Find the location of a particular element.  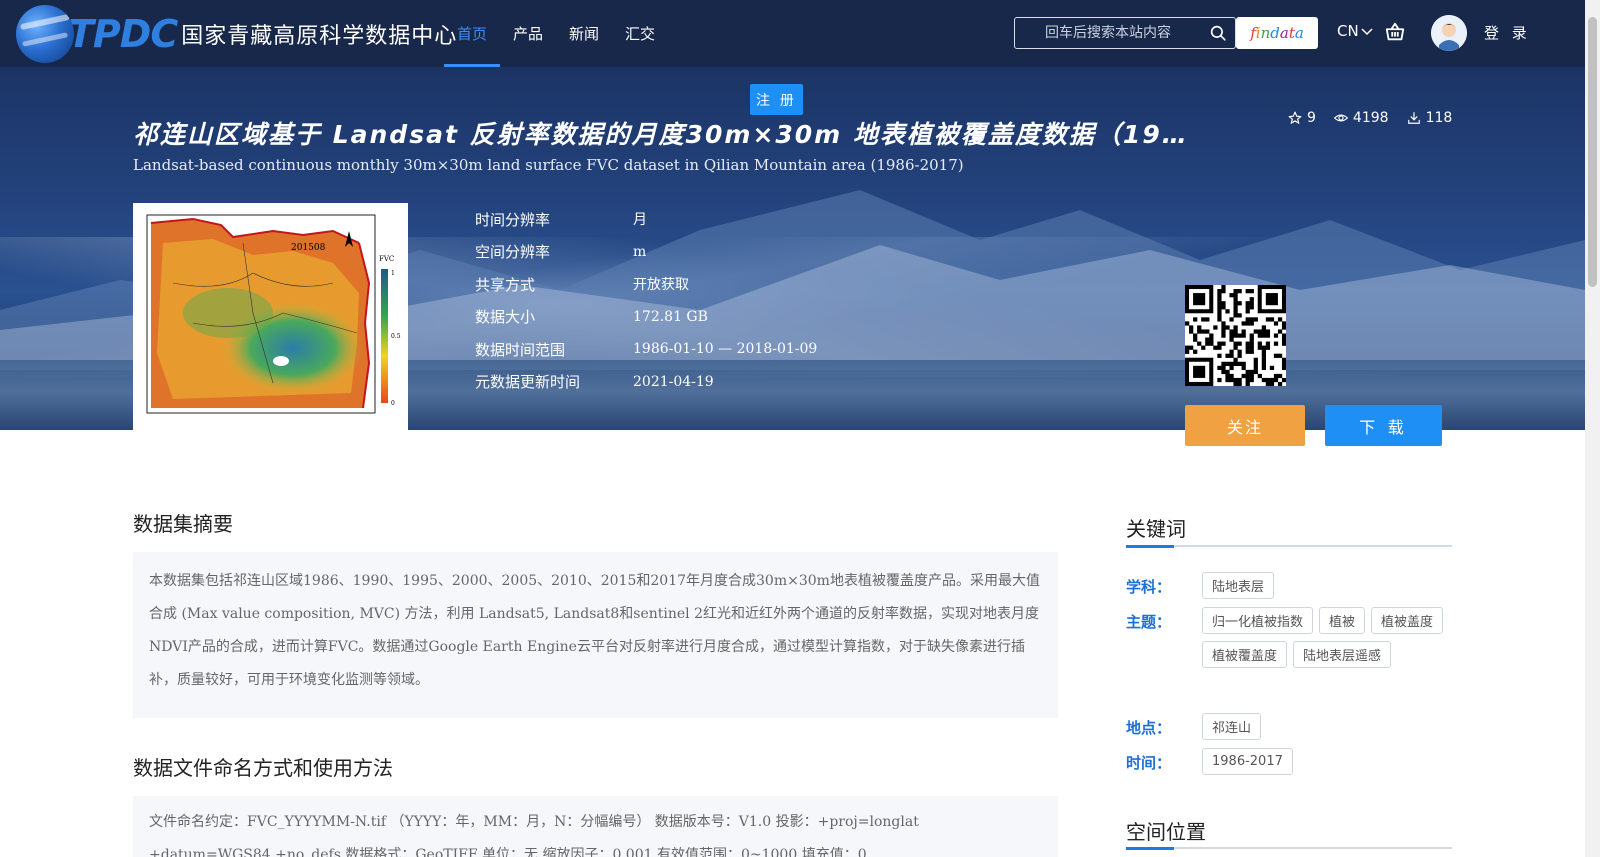

fvc-map-image: 201508 FVC 1 0.5 0 is located at coordinates (270, 317).